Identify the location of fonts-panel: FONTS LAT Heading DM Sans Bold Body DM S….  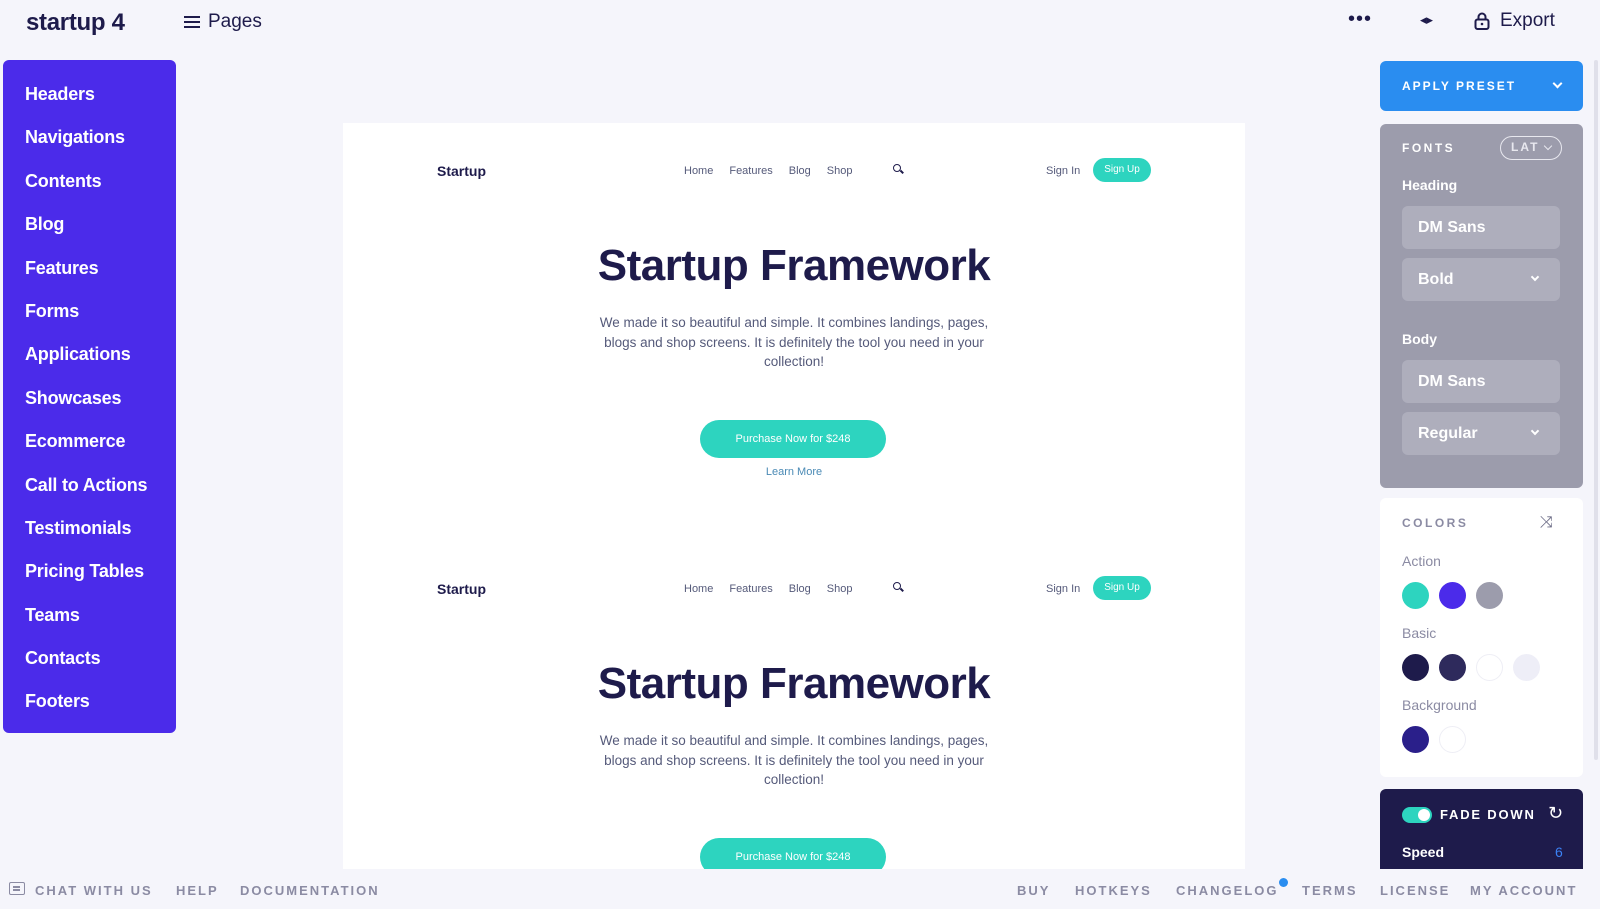
(1481, 306).